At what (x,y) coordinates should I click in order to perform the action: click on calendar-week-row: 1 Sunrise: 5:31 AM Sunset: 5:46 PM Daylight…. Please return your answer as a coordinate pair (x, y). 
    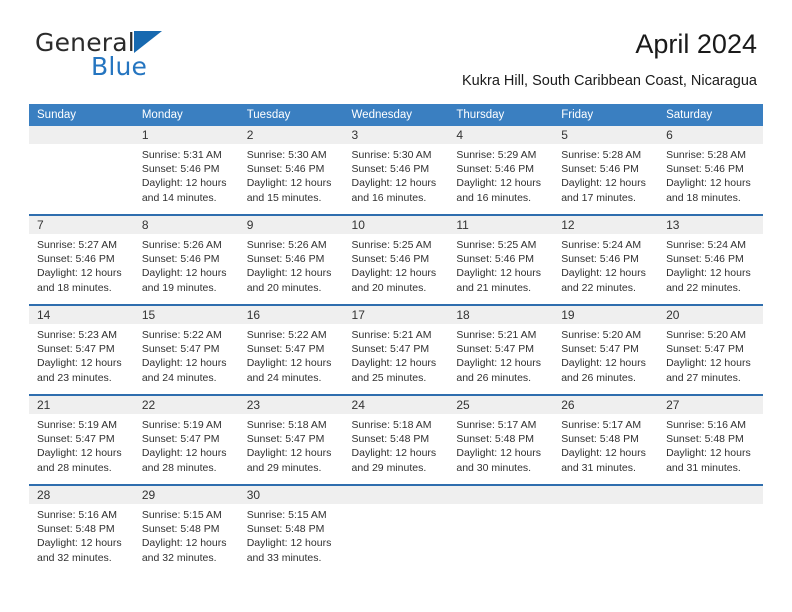
    Looking at the image, I should click on (396, 170).